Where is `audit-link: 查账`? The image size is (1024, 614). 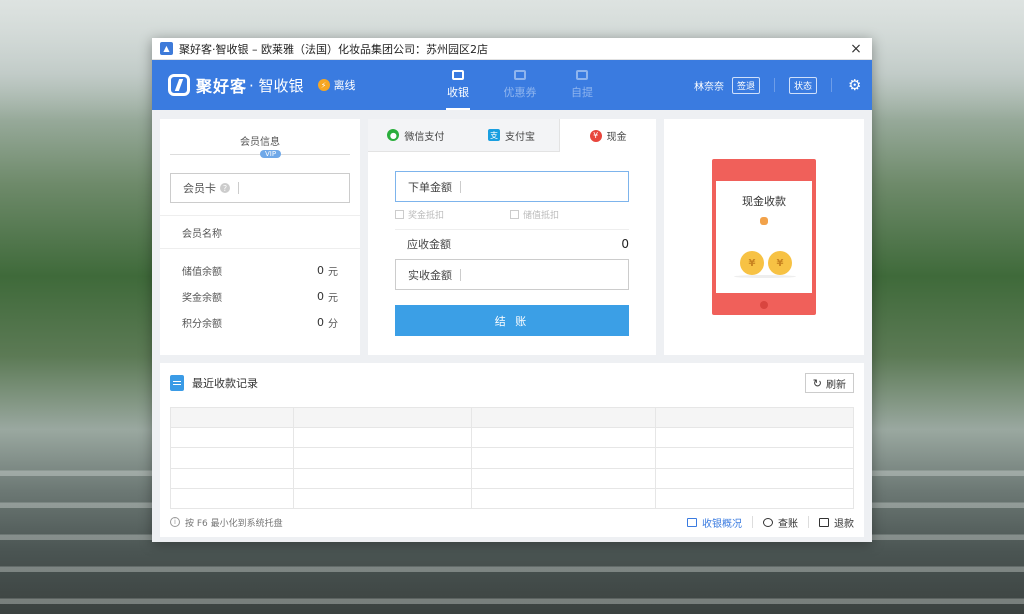
audit-link: 查账 is located at coordinates (780, 522).